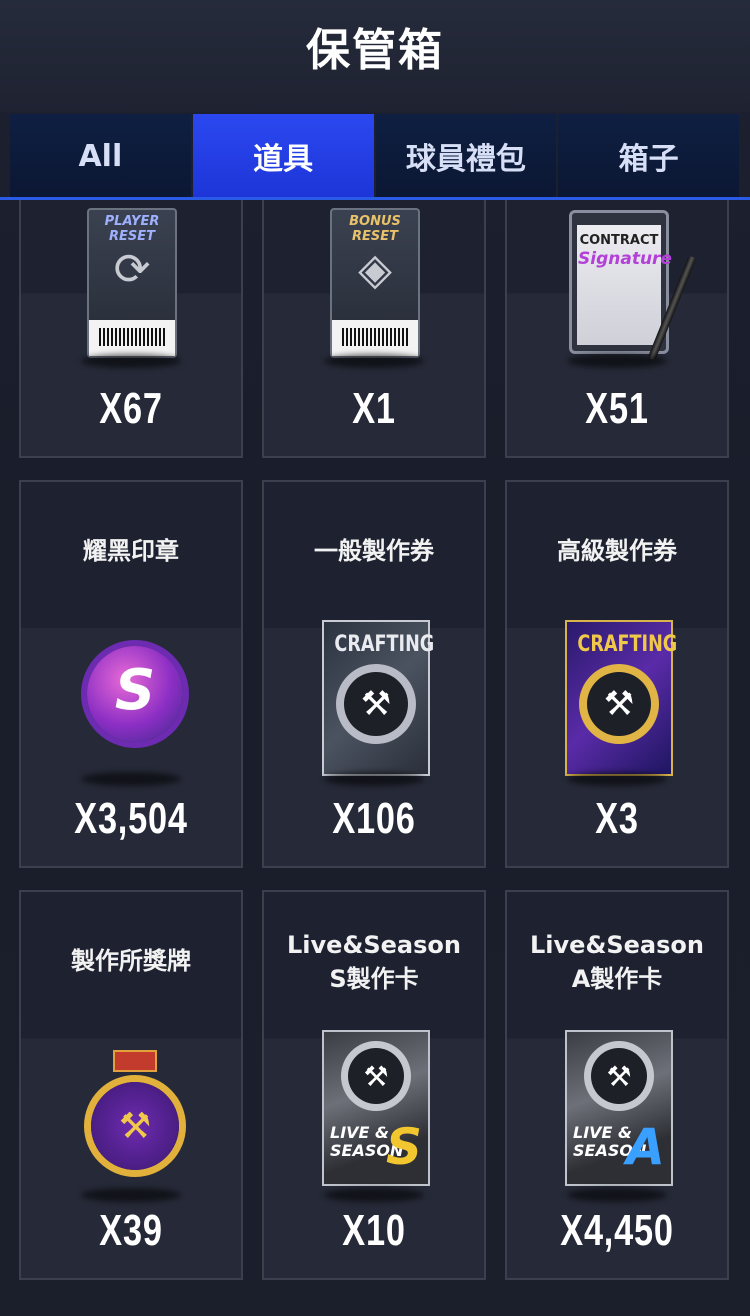 This screenshot has height=1316, width=750. I want to click on tab-bar: All 道具 球員禮包 箱子, so click(374, 156).